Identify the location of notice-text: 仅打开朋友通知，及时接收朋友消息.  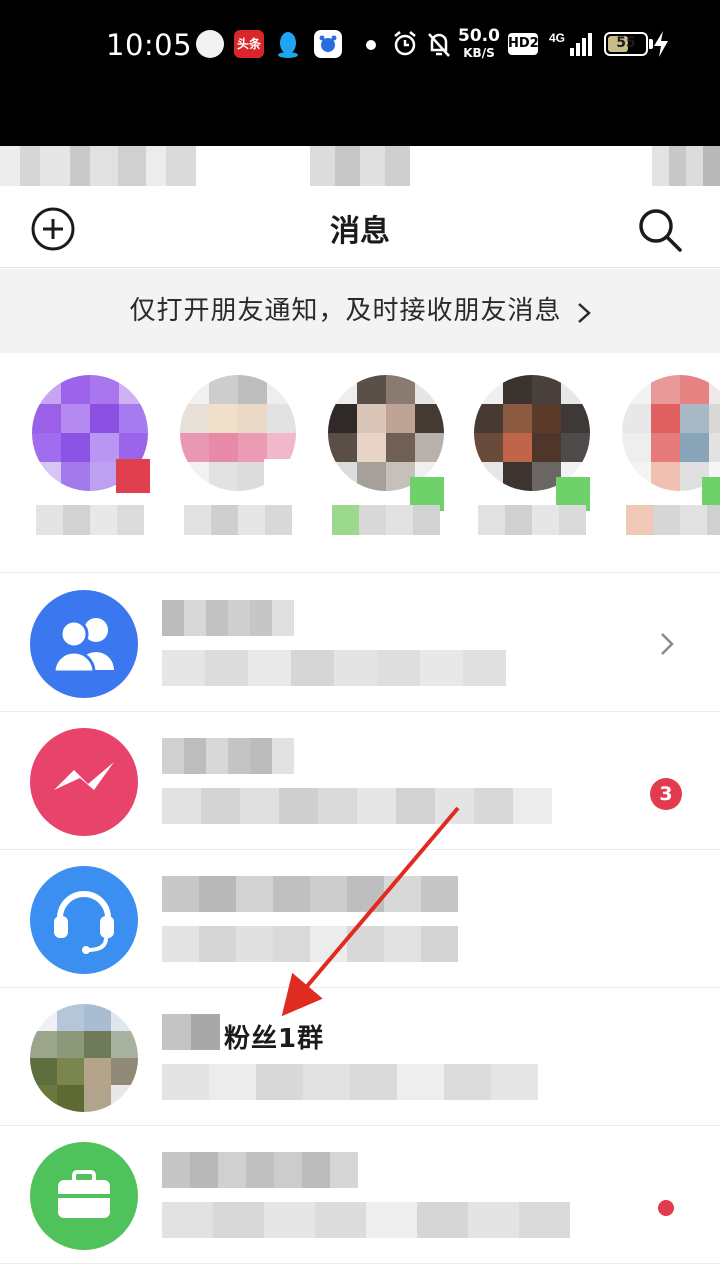
(345, 311).